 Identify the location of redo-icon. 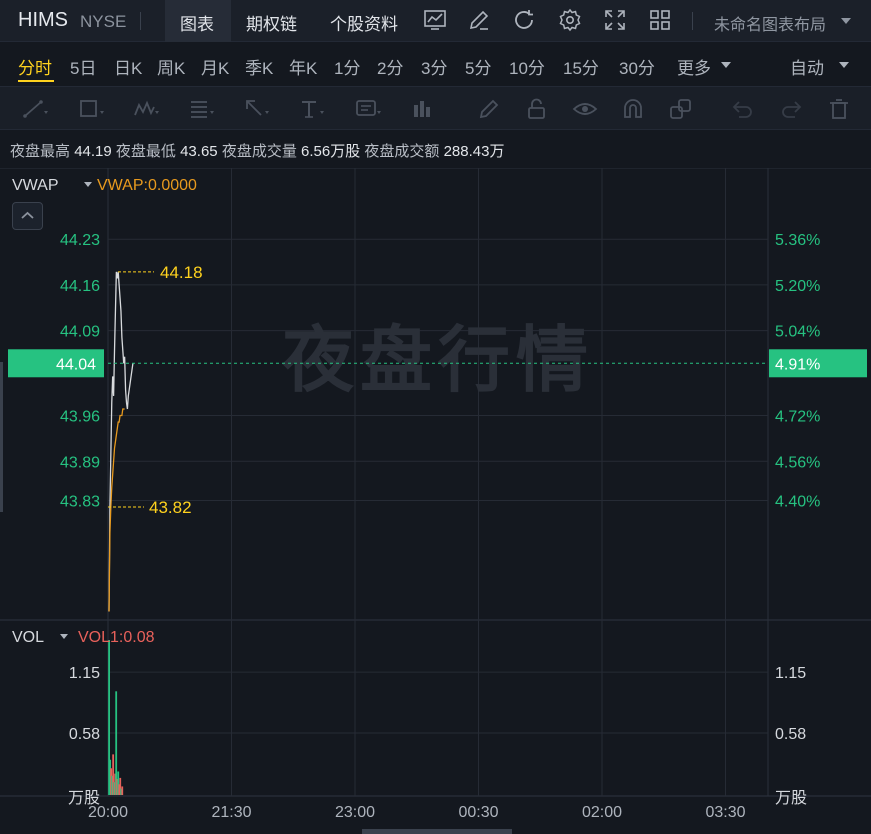
(791, 109).